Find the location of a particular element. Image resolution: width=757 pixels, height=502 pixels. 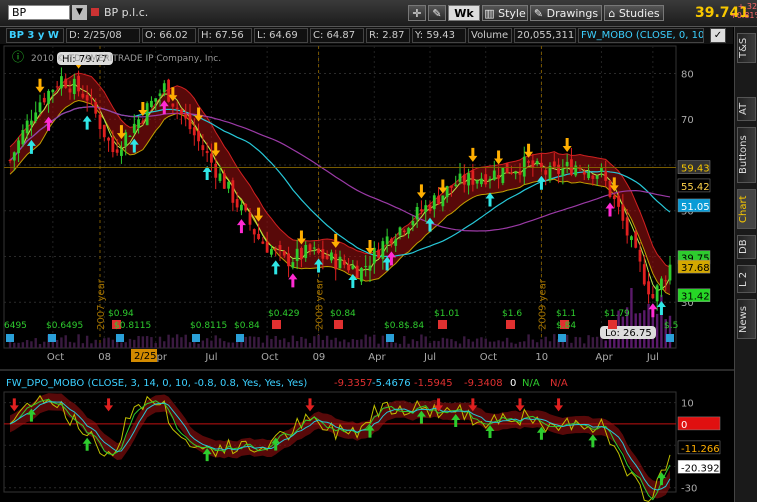

tab-l2: L 2 is located at coordinates (746, 279).